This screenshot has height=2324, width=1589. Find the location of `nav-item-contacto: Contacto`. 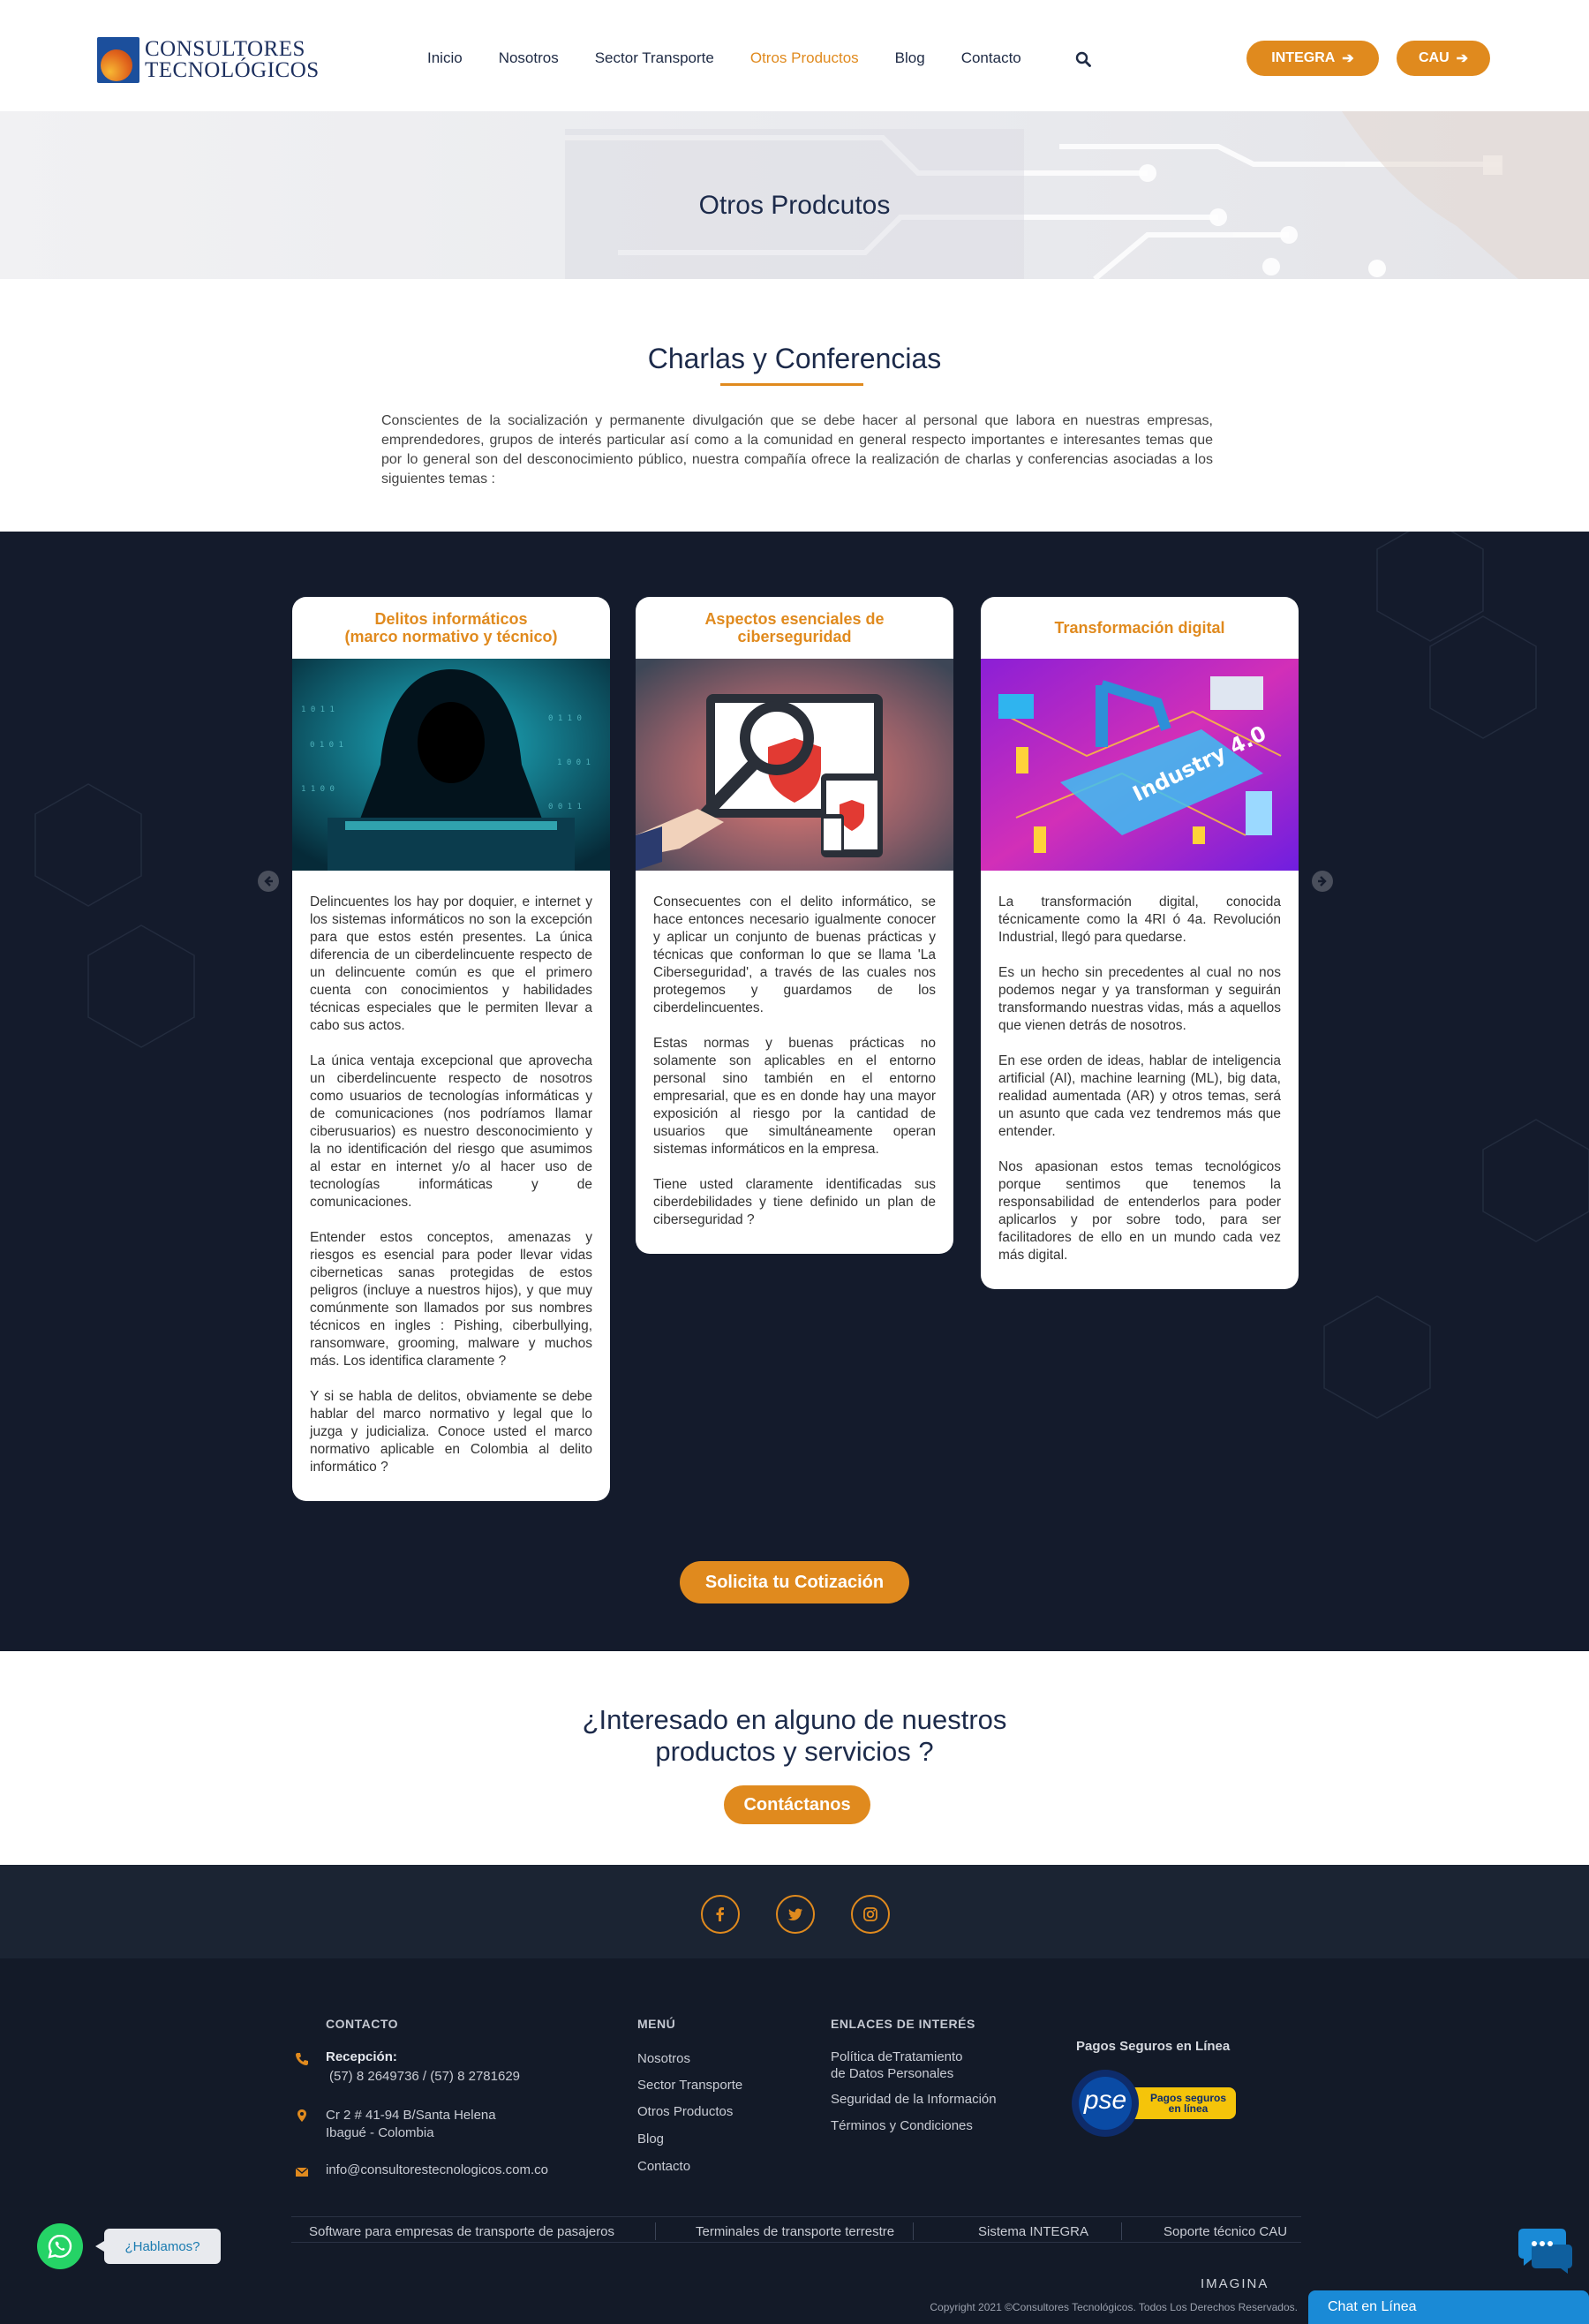

nav-item-contacto: Contacto is located at coordinates (991, 58).